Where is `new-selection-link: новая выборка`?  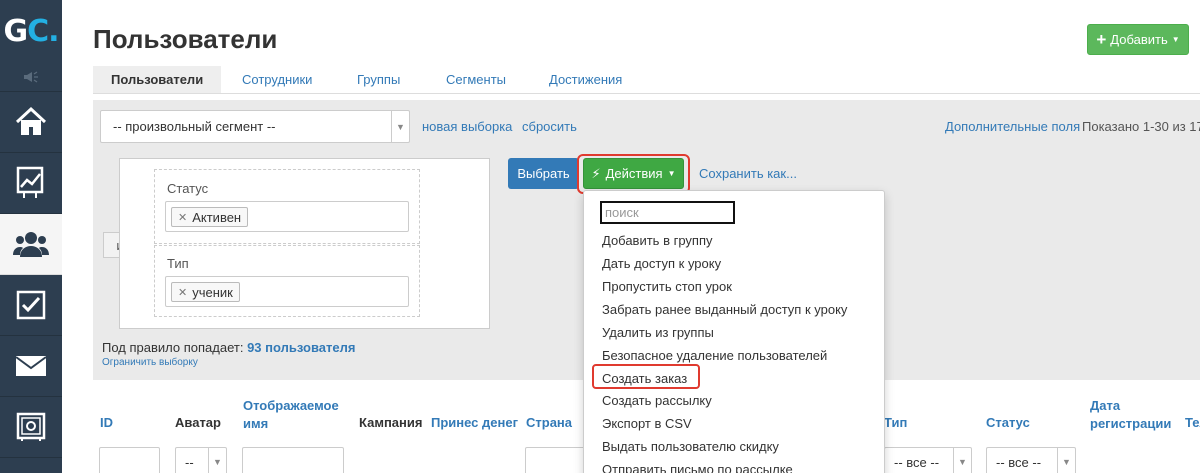 new-selection-link: новая выборка is located at coordinates (467, 126).